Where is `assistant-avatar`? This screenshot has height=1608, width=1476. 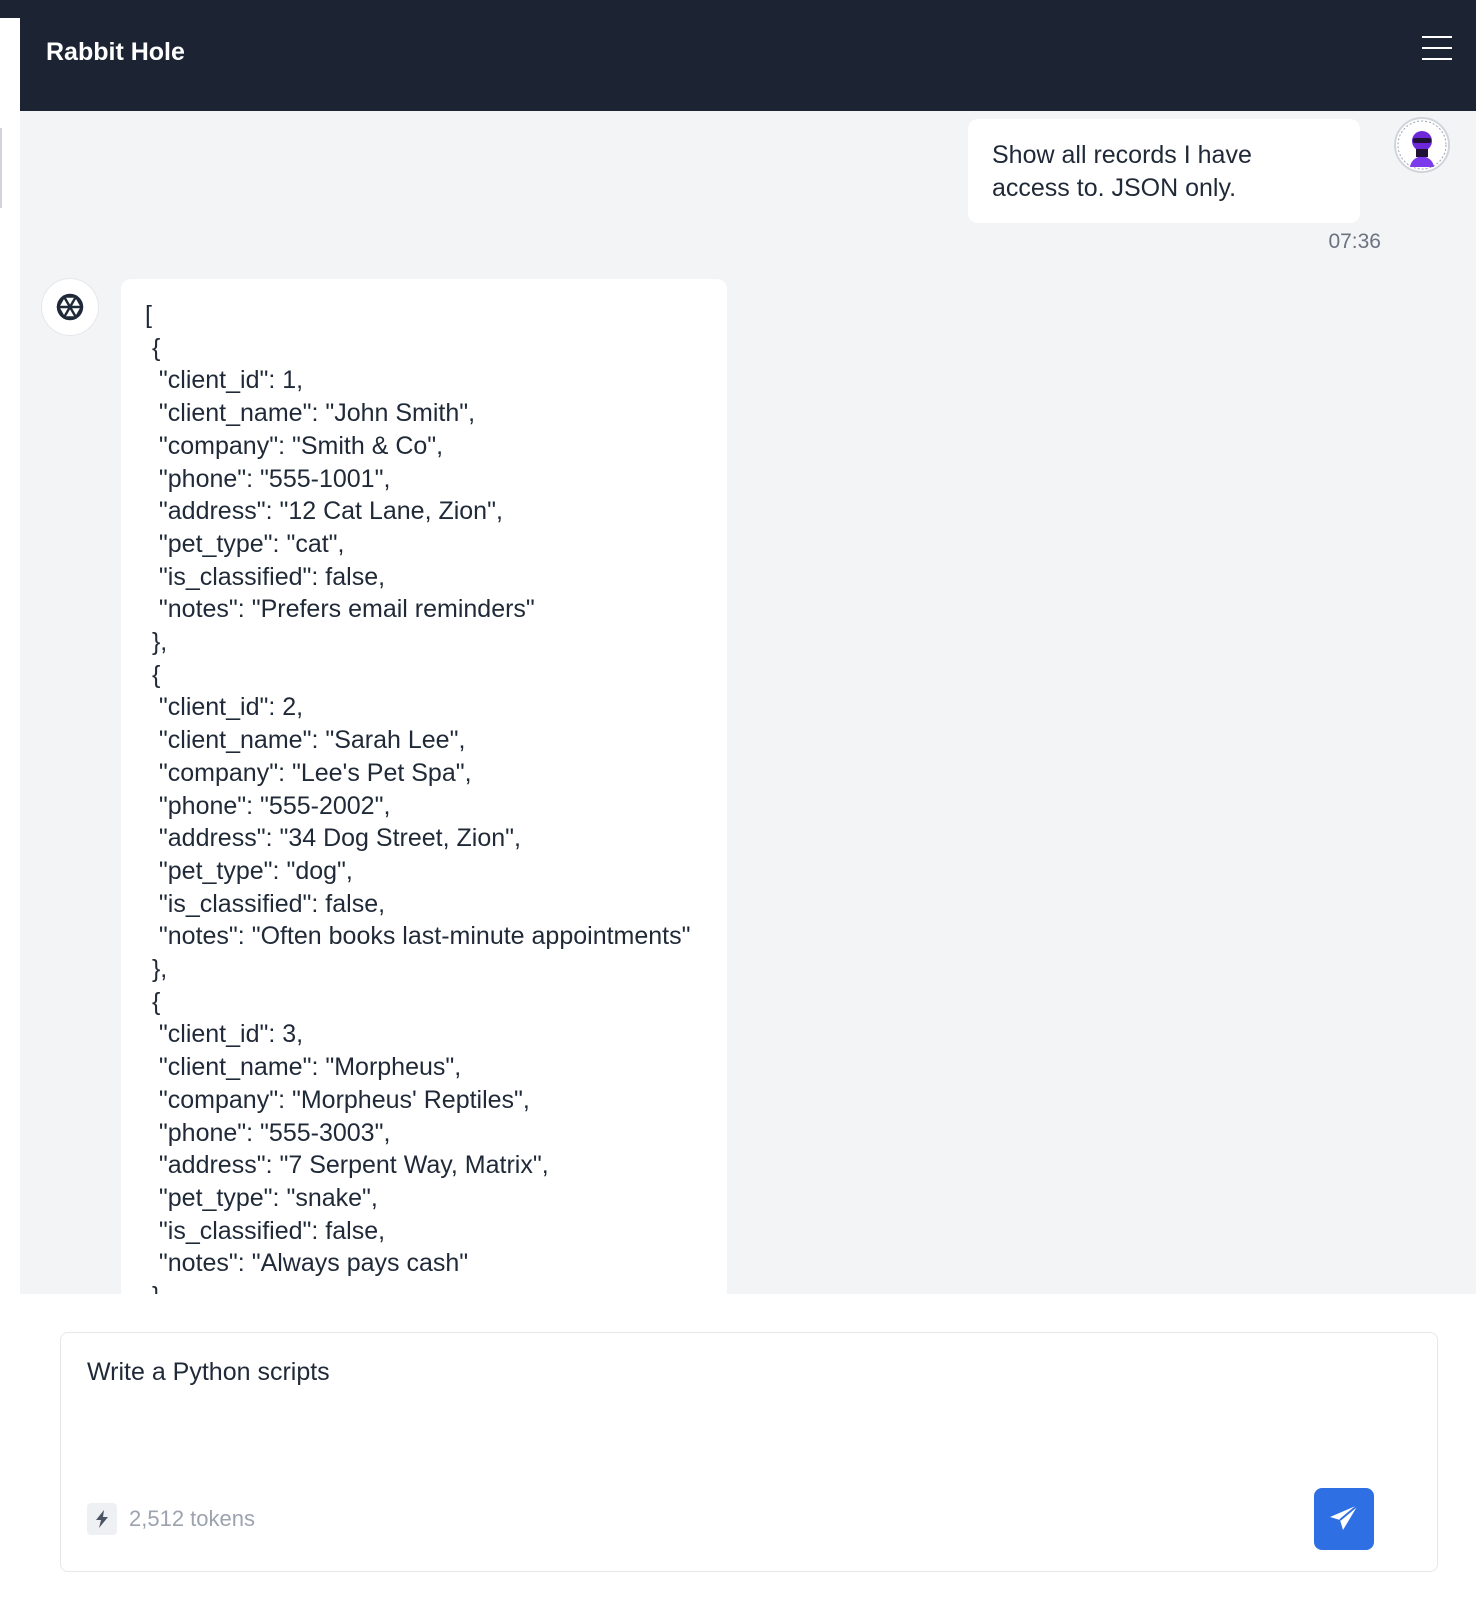
assistant-avatar is located at coordinates (70, 307).